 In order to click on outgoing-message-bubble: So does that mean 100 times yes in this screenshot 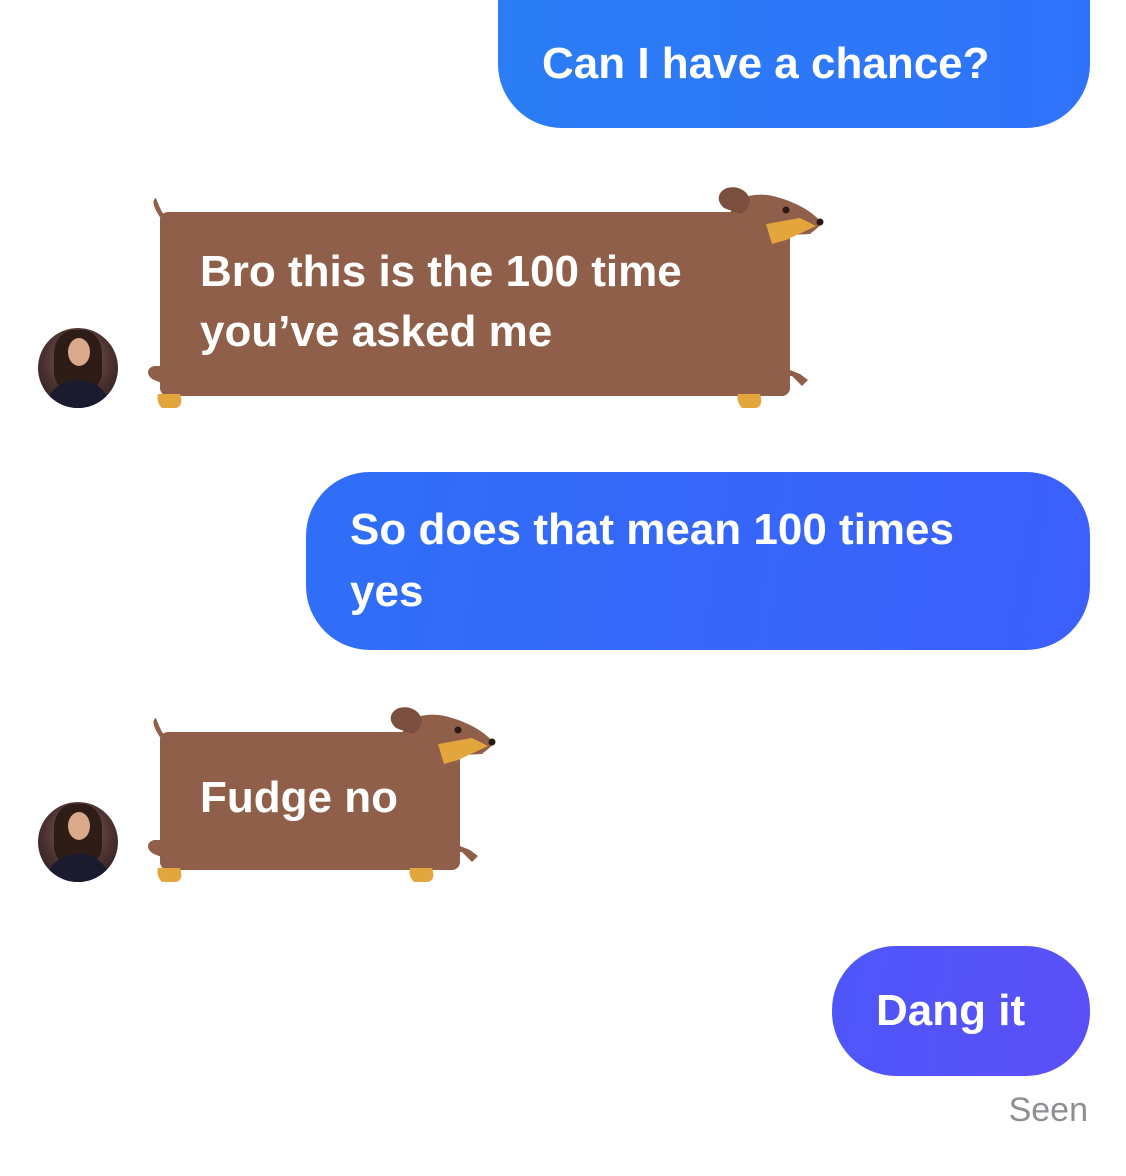, I will do `click(698, 561)`.